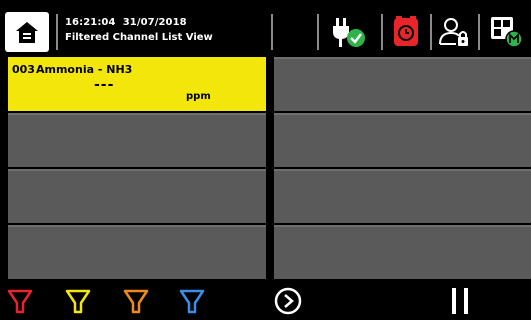 The height and width of the screenshot is (320, 531). I want to click on blue-filter-icon, so click(192, 301).